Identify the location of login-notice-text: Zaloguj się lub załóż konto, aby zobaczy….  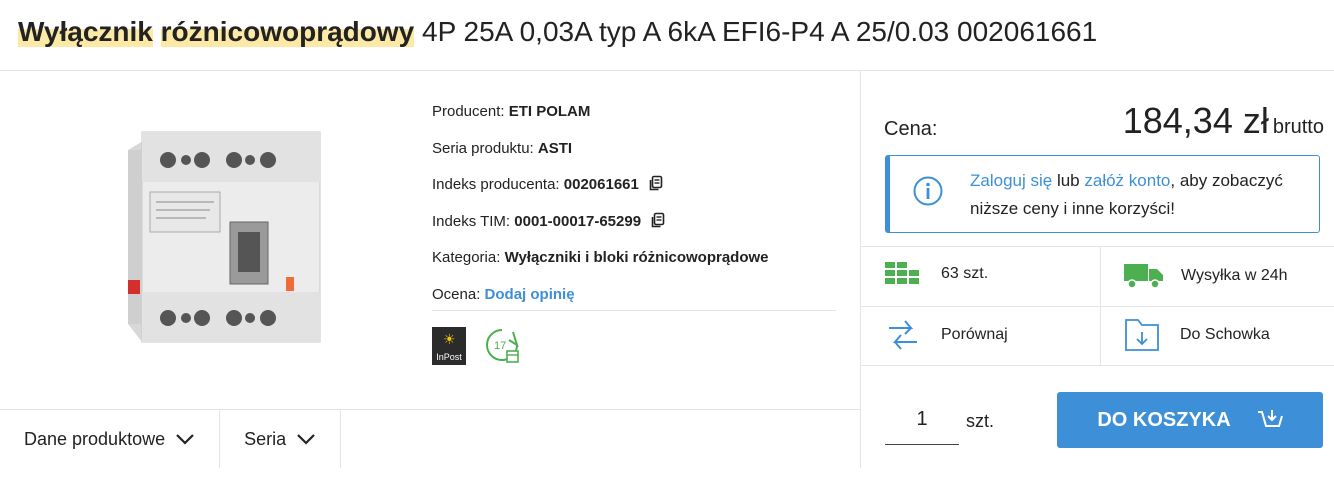
(1140, 195).